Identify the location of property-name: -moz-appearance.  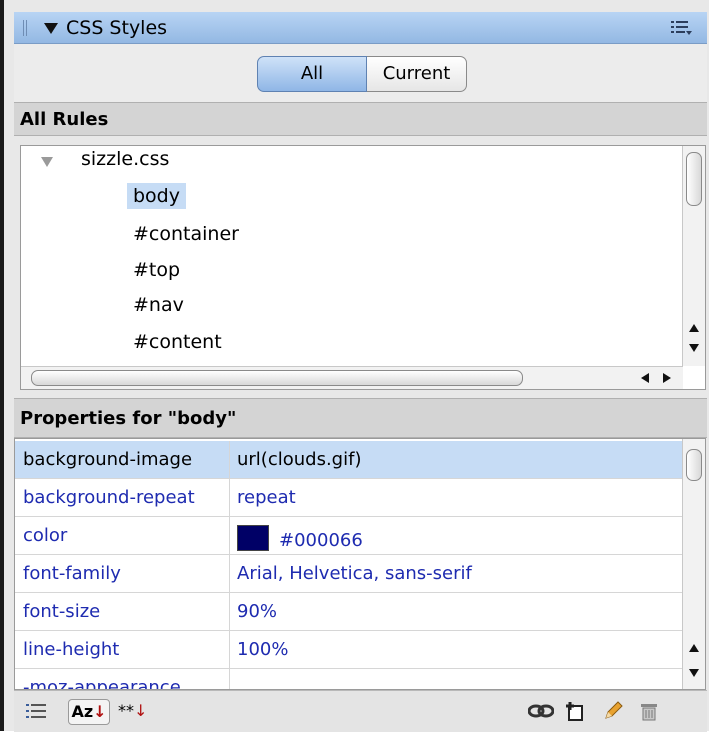
(102, 683).